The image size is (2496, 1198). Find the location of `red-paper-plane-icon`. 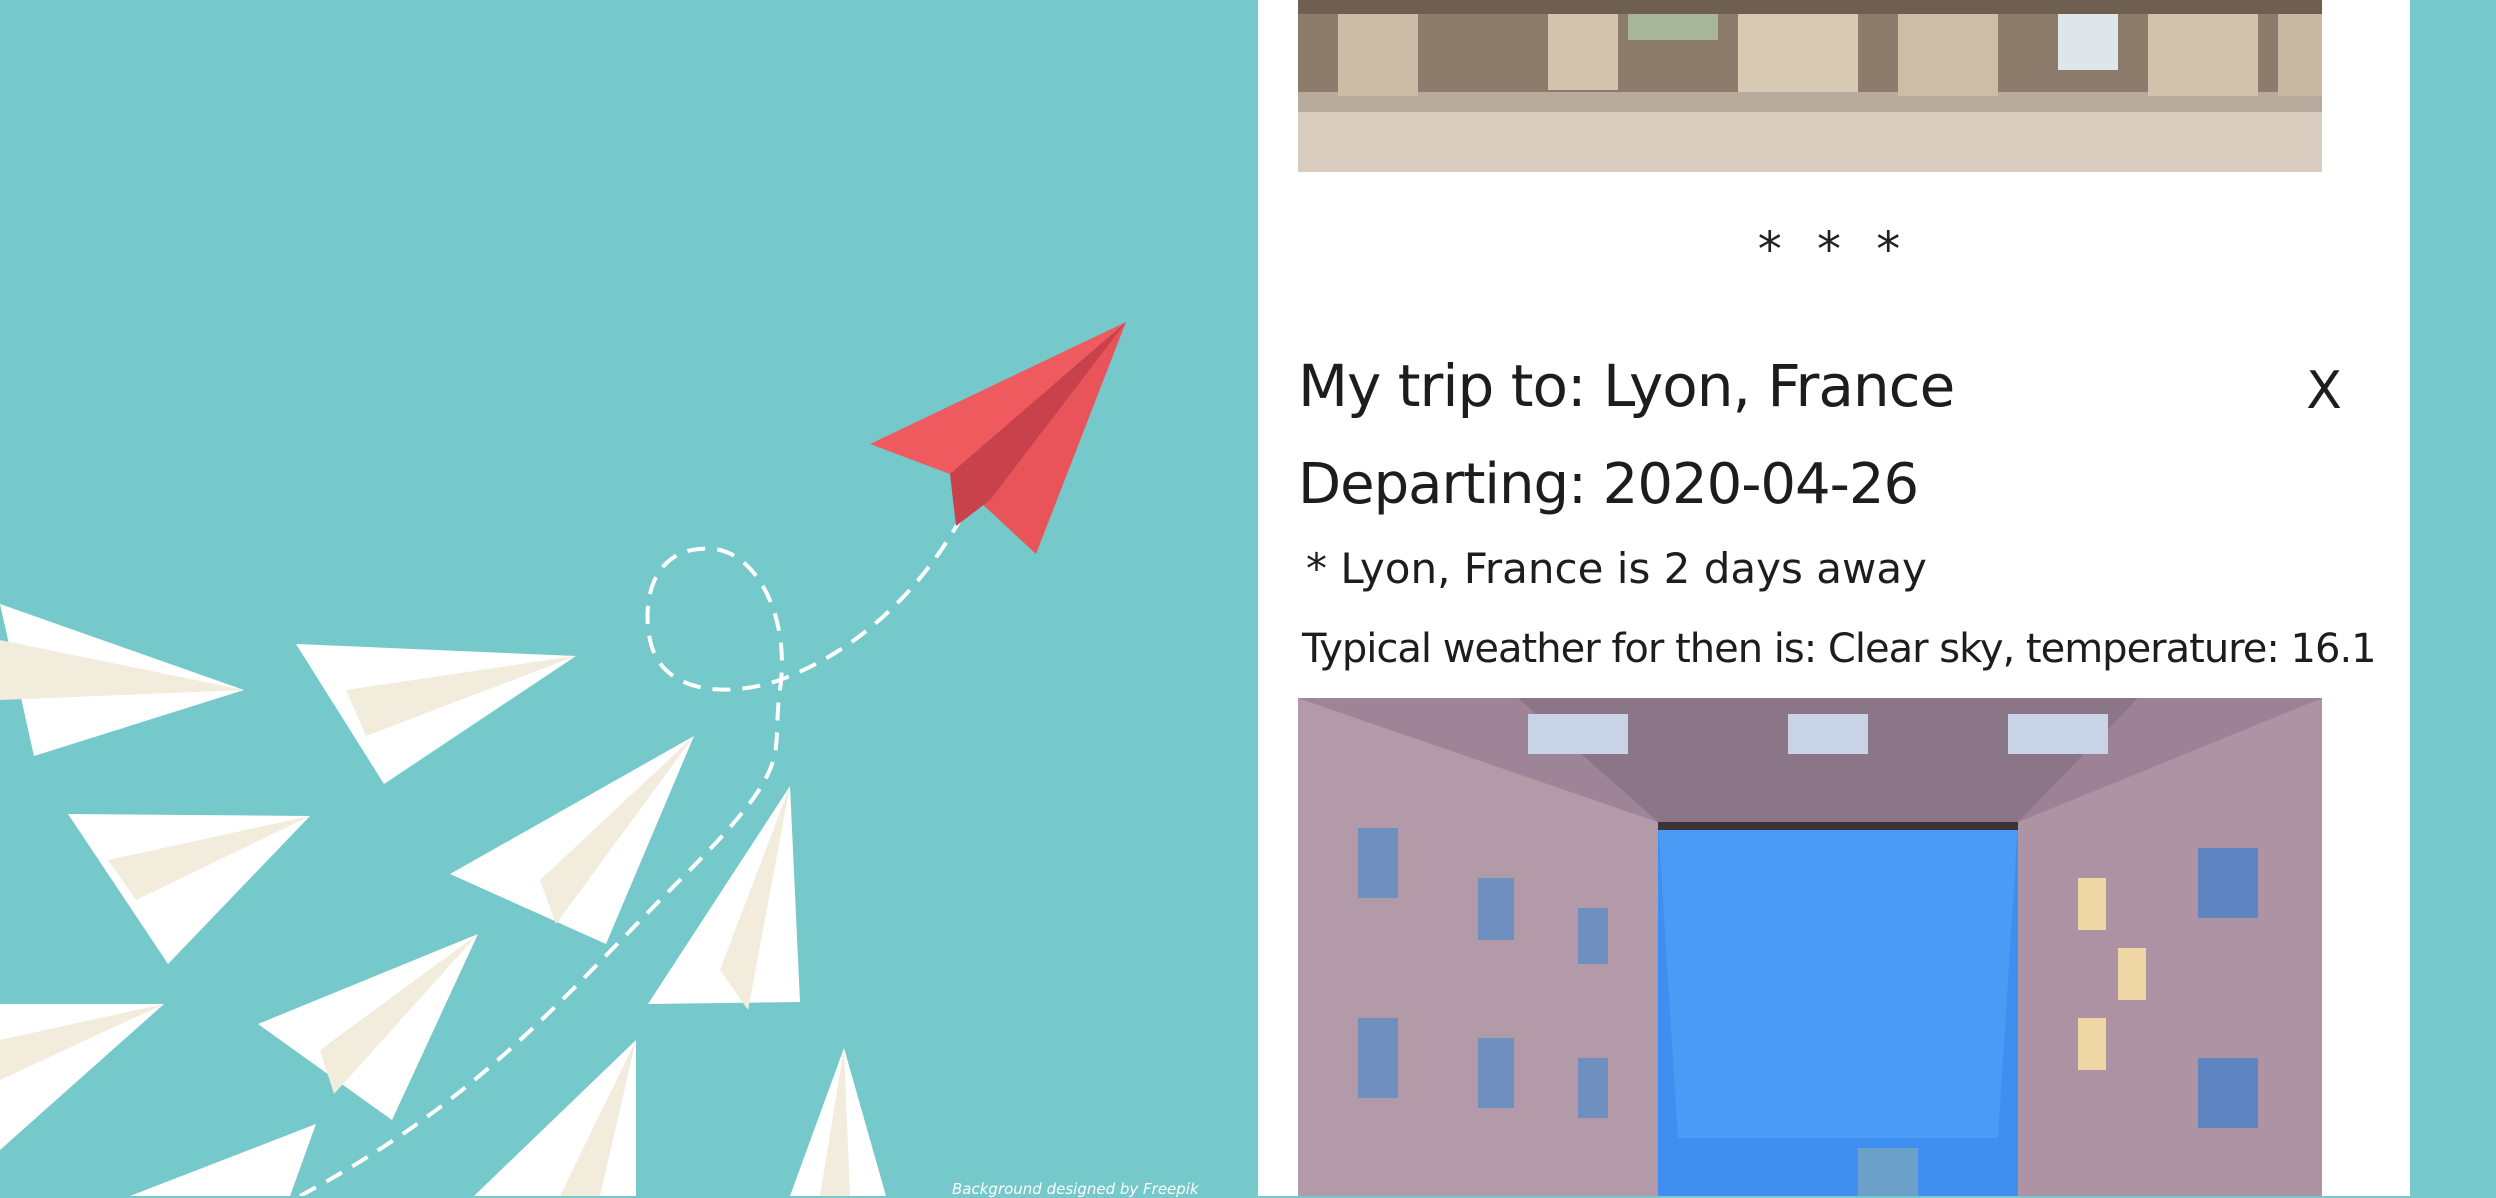

red-paper-plane-icon is located at coordinates (998, 438).